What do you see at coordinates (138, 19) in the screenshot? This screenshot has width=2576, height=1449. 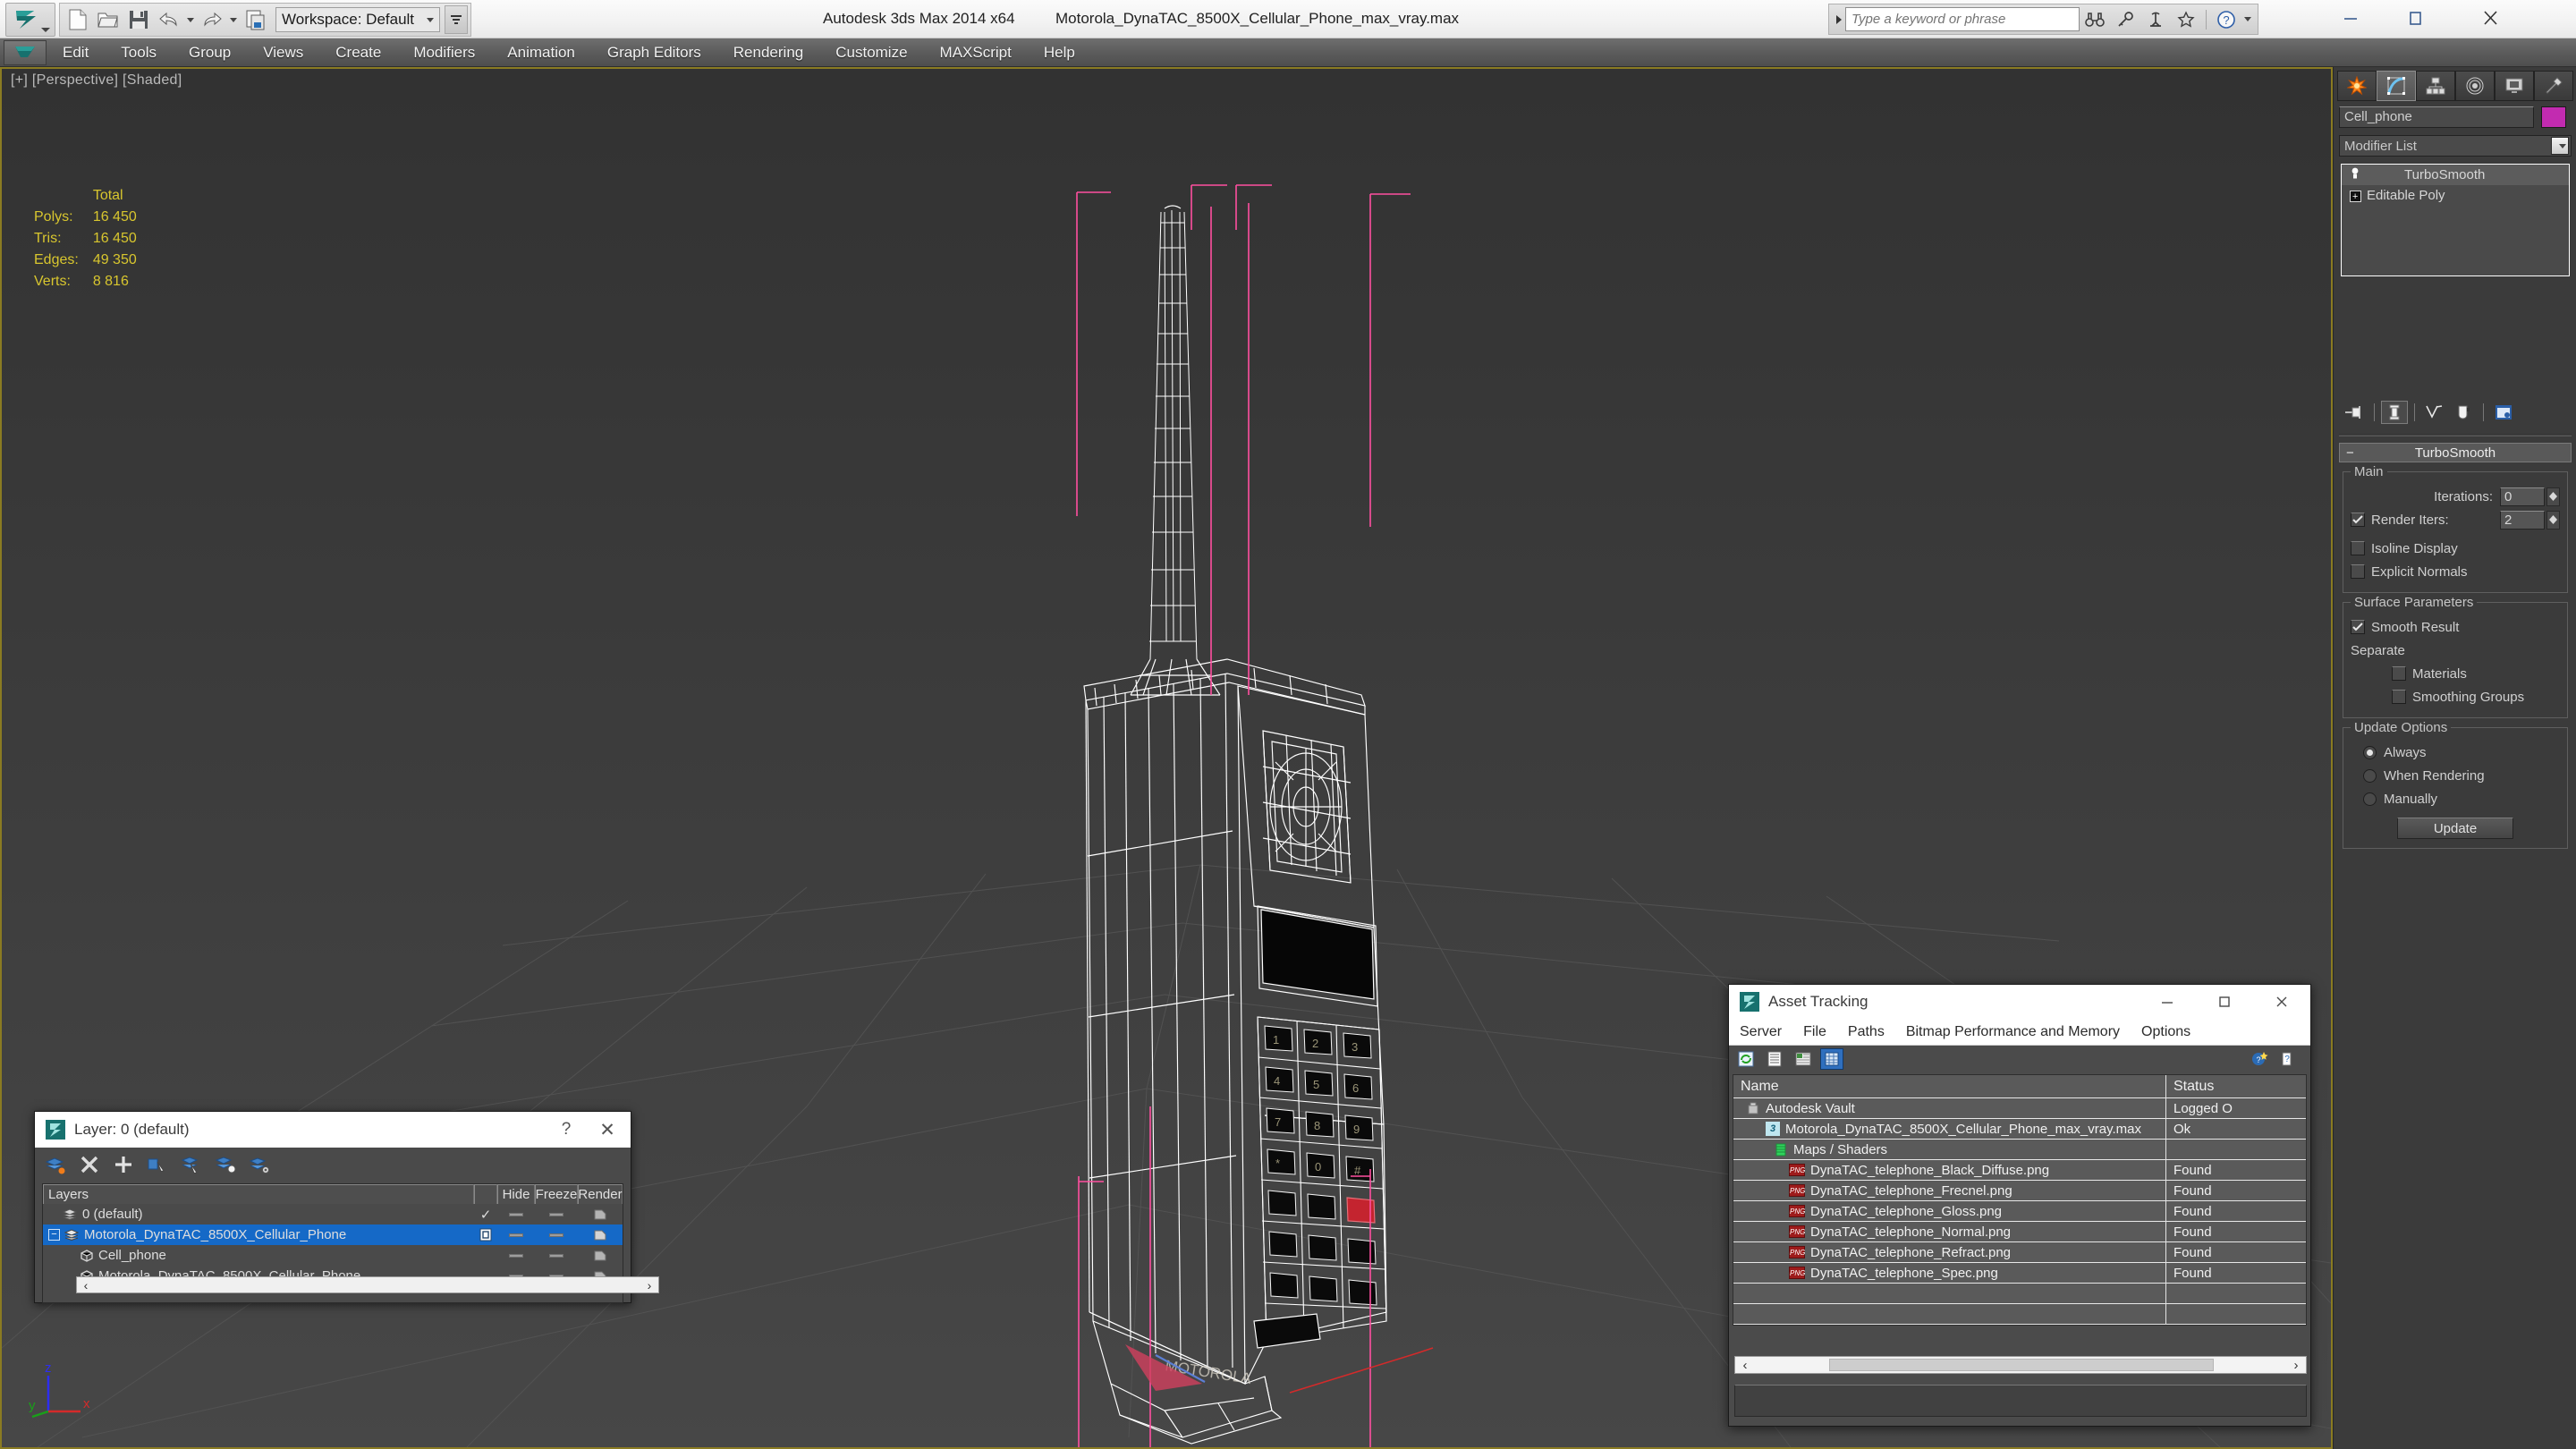 I see `save-icon` at bounding box center [138, 19].